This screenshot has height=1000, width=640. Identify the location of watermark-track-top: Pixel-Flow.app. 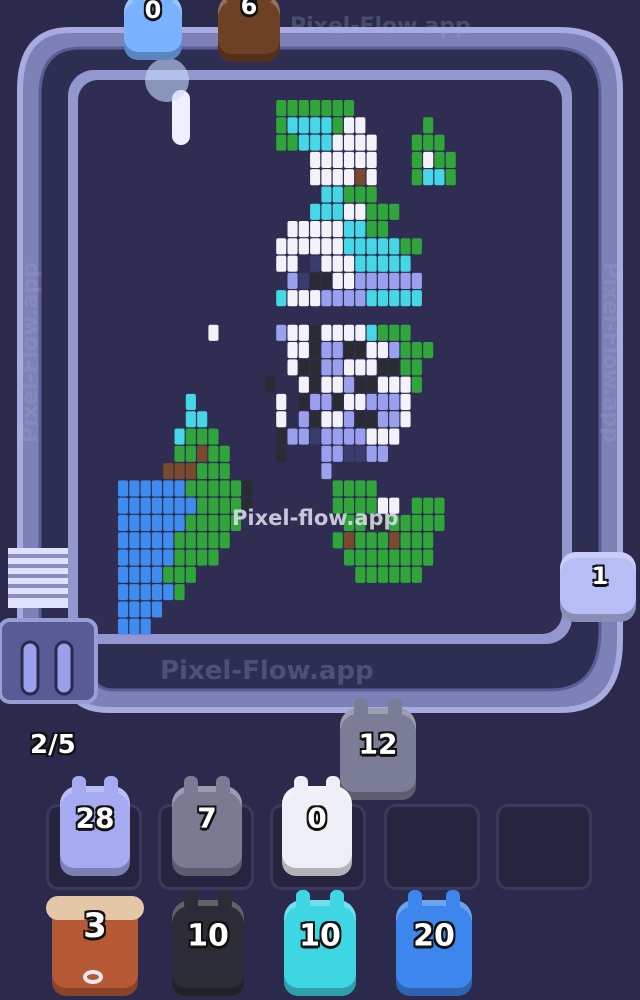
(380, 26).